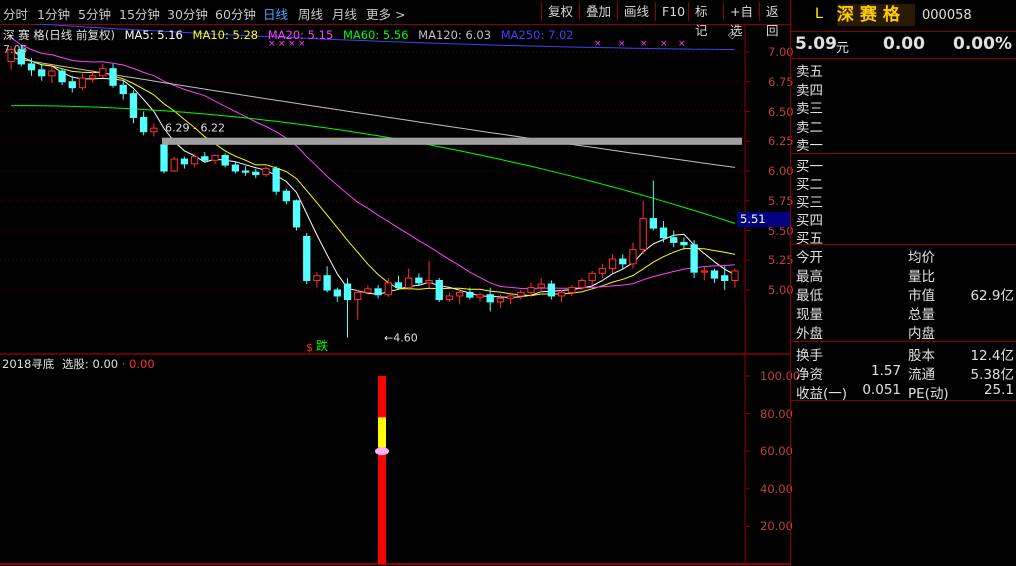  I want to click on stat-label: 最低, so click(809, 296).